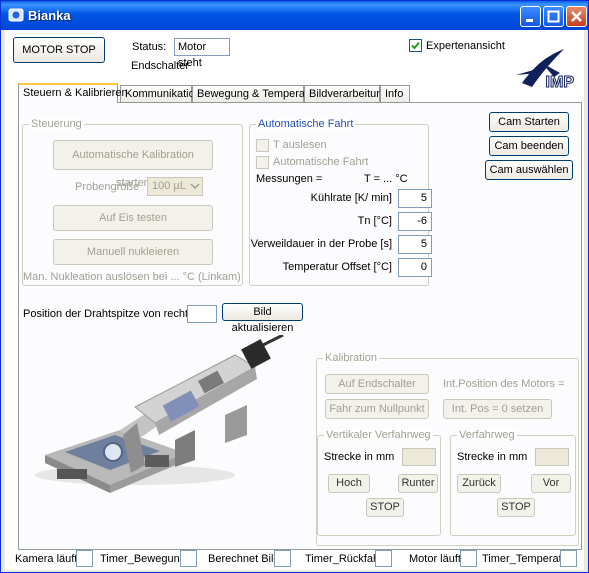  I want to click on expert-label: Expertenansicht, so click(465, 46).